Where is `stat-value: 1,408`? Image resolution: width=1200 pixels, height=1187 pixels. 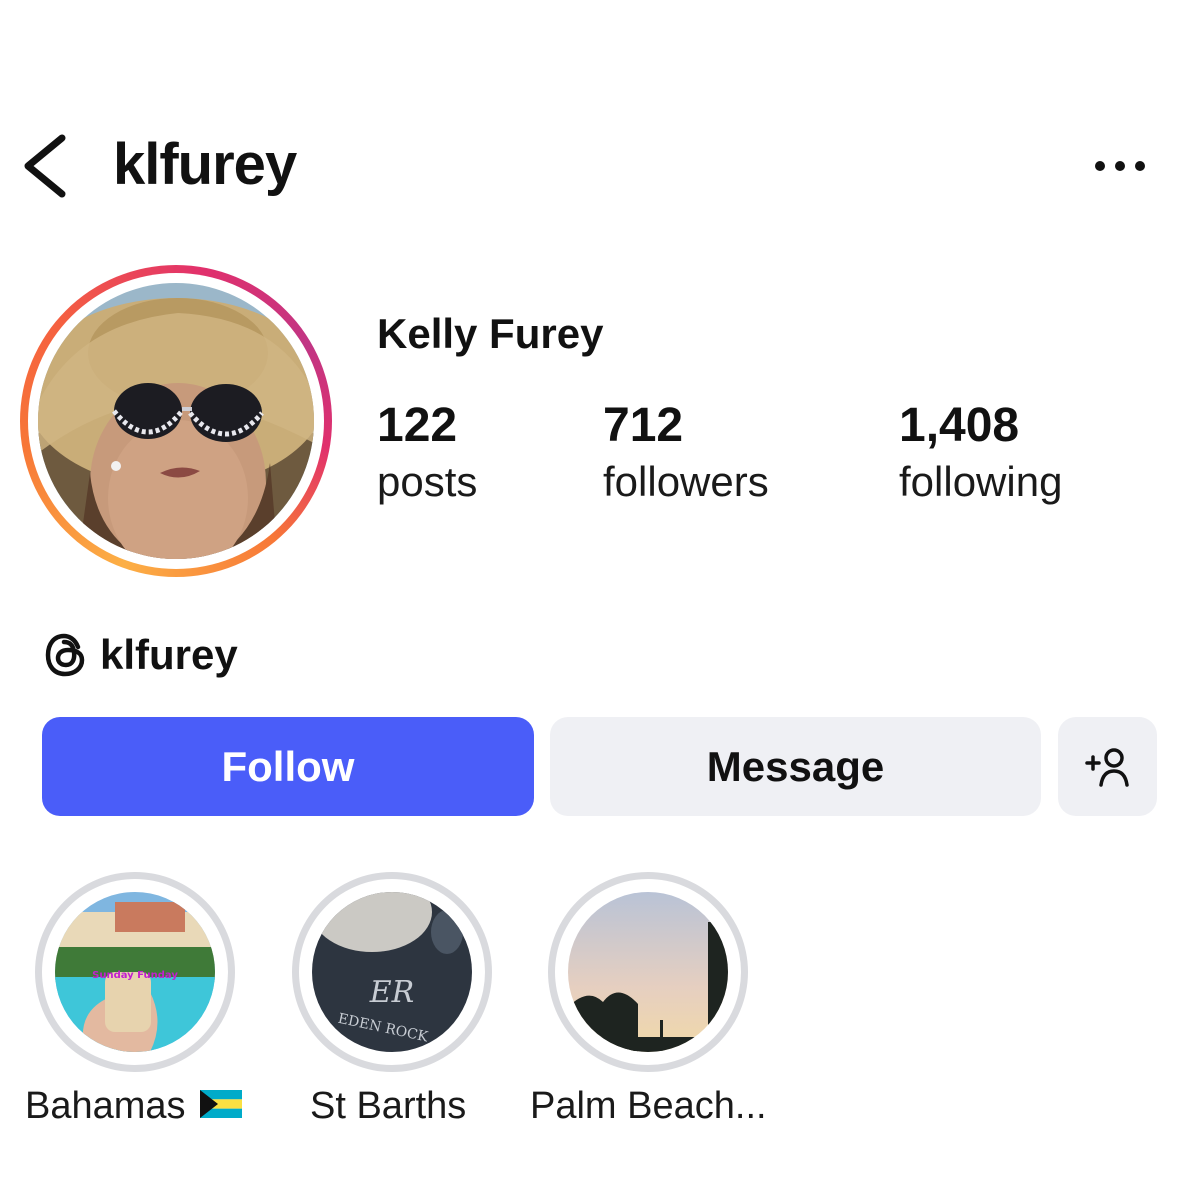
stat-value: 1,408 is located at coordinates (959, 425).